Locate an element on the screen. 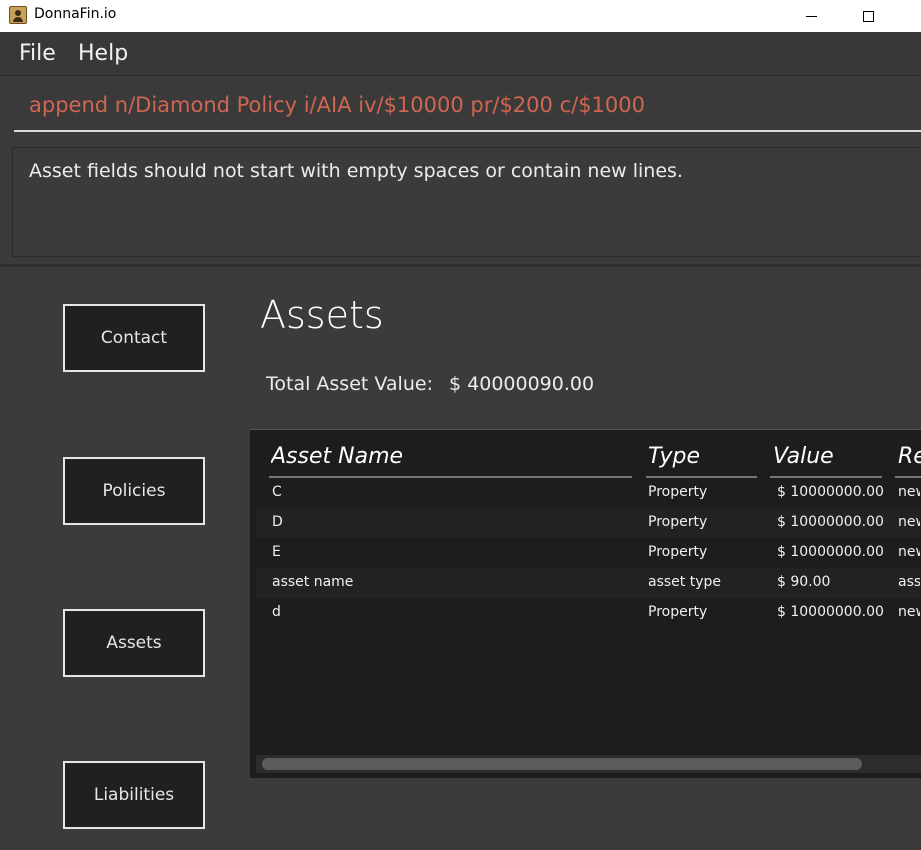  table-row: d Property $ 10000000.00 new is located at coordinates (588, 613).